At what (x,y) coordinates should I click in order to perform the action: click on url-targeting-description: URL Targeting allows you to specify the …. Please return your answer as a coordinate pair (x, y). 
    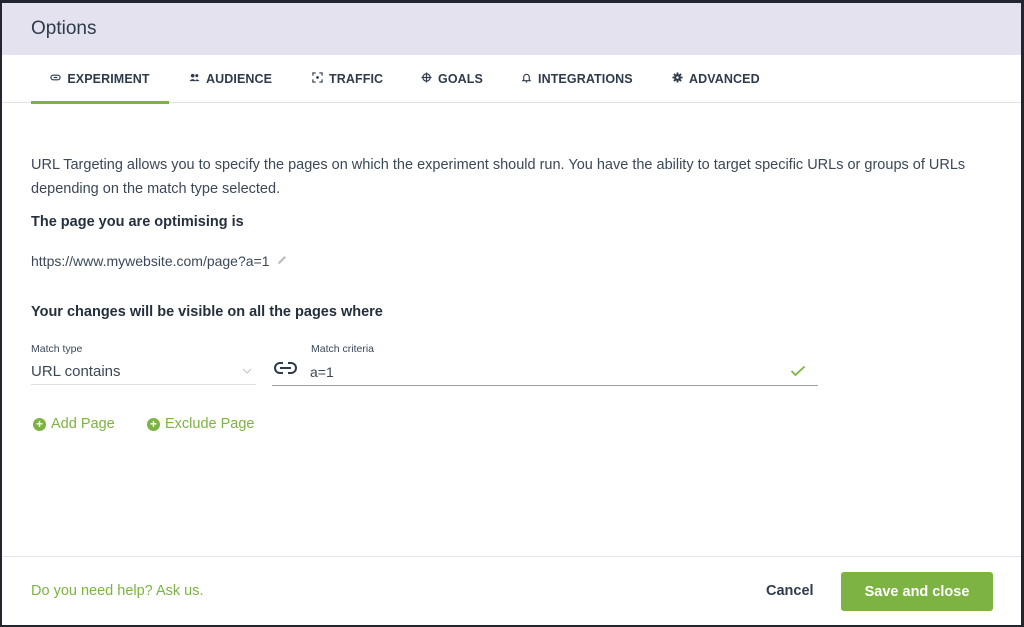
    Looking at the image, I should click on (498, 177).